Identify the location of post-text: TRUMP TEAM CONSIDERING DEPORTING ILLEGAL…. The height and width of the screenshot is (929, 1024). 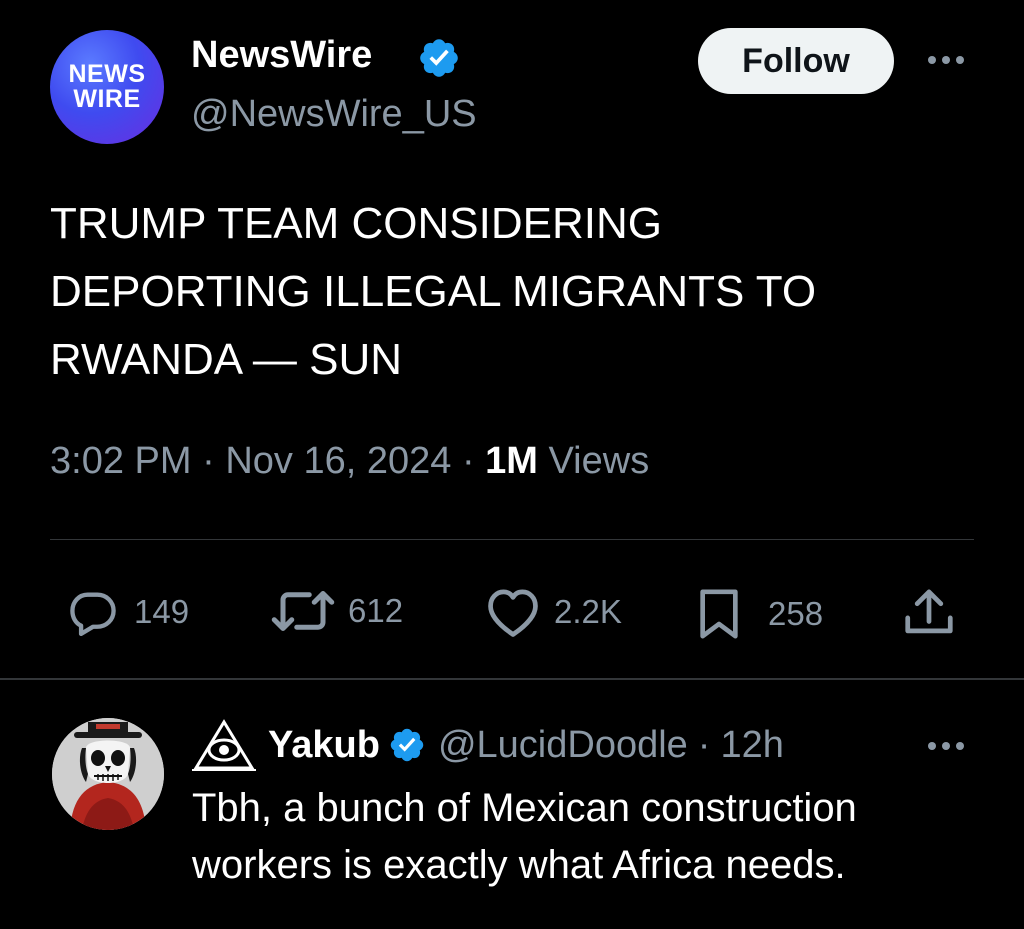
(433, 291).